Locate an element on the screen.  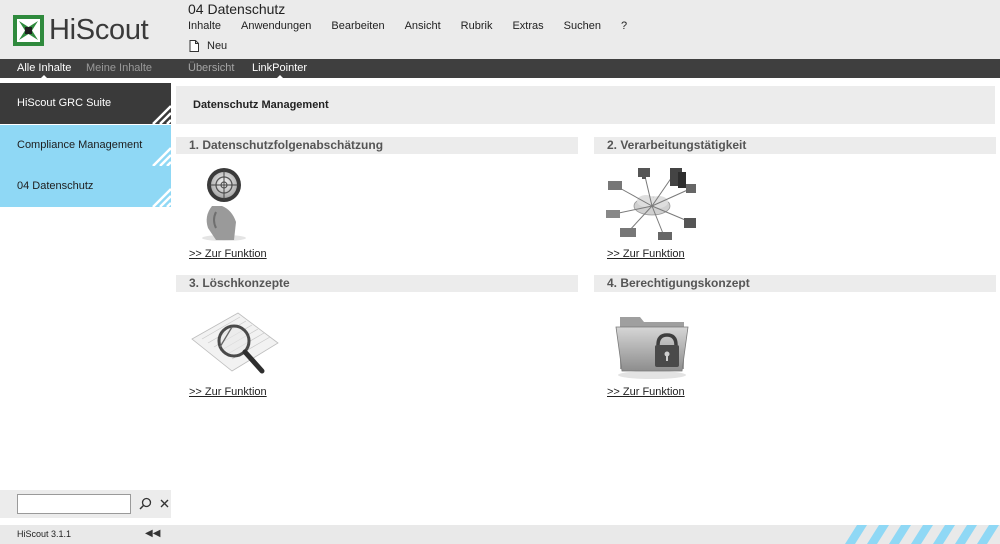
section-title: 4. Berechtigungskonzept is located at coordinates (795, 283).